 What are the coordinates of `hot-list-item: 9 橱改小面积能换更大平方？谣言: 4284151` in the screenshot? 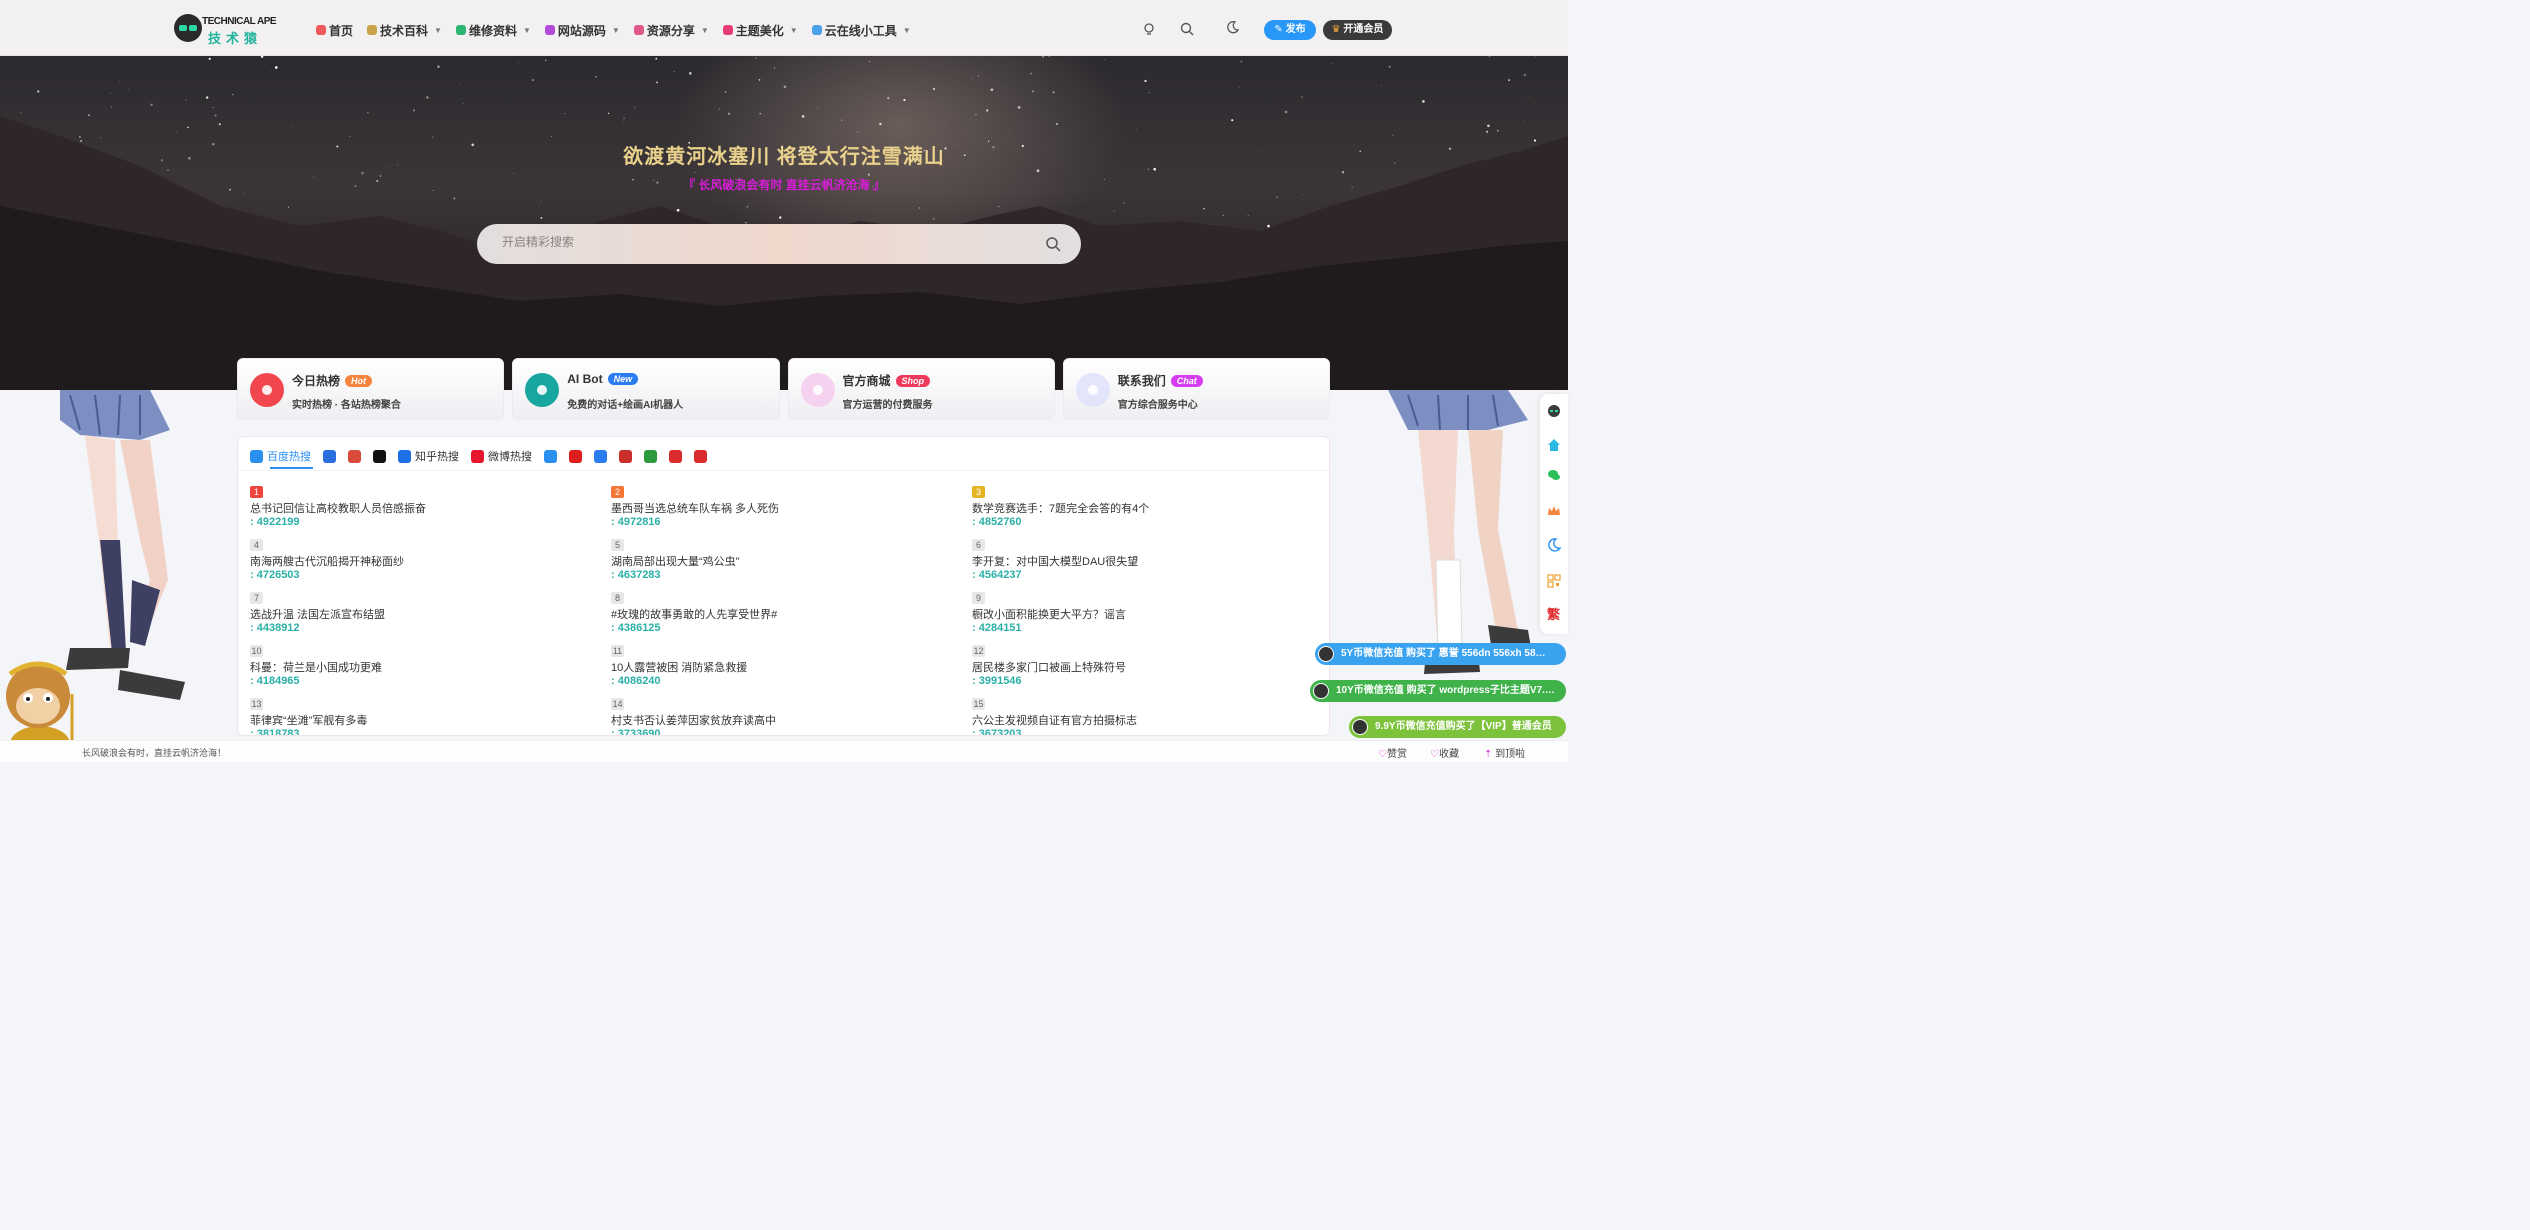 It's located at (1142, 611).